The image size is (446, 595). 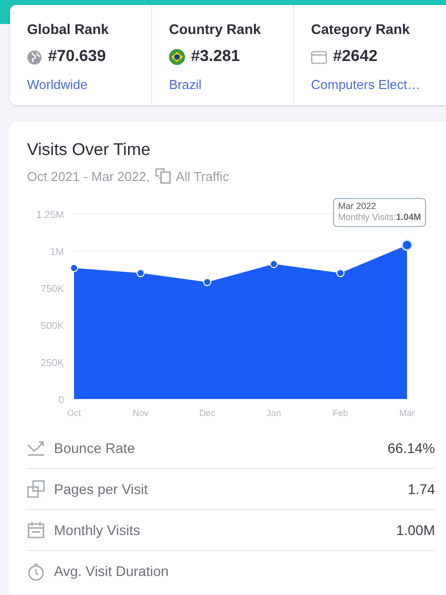 I want to click on rank-title: Category Rank, so click(x=361, y=29).